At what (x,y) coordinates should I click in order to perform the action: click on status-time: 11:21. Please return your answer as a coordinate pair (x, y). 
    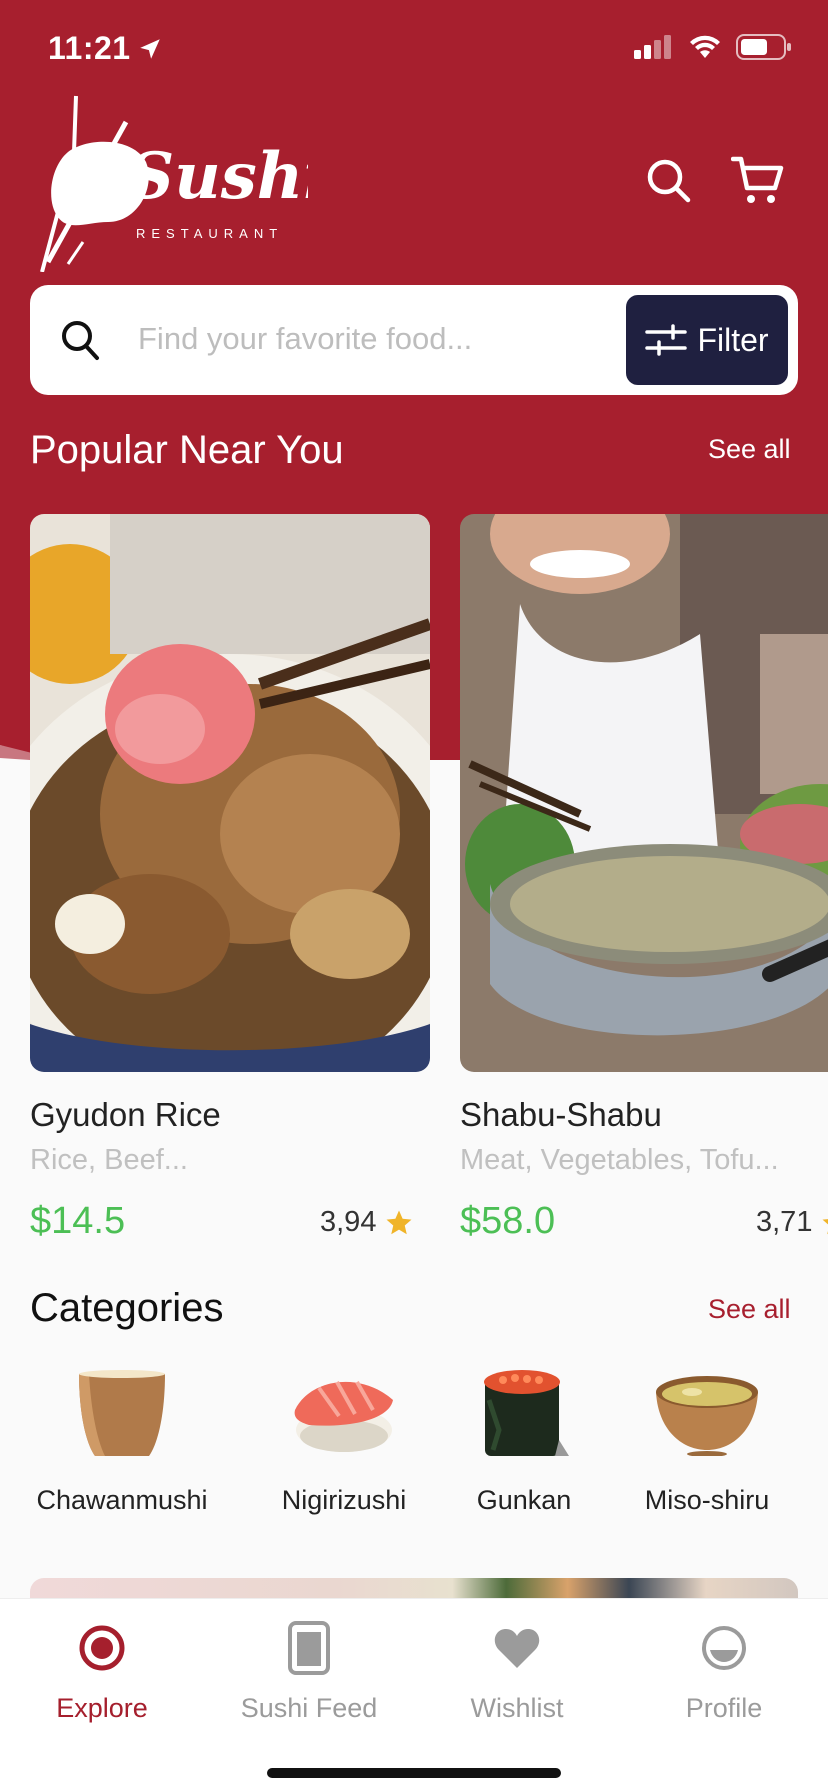
    Looking at the image, I should click on (105, 48).